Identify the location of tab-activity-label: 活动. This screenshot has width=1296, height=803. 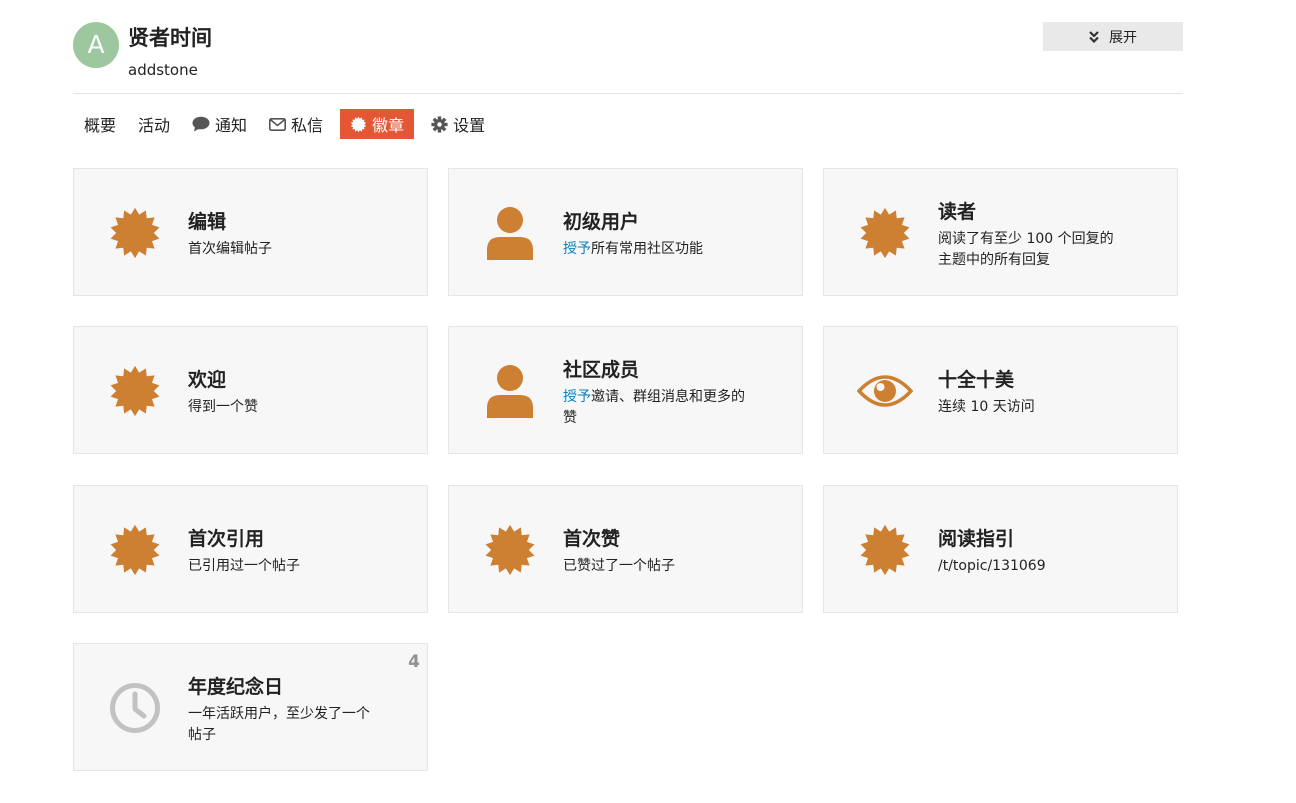
(154, 125).